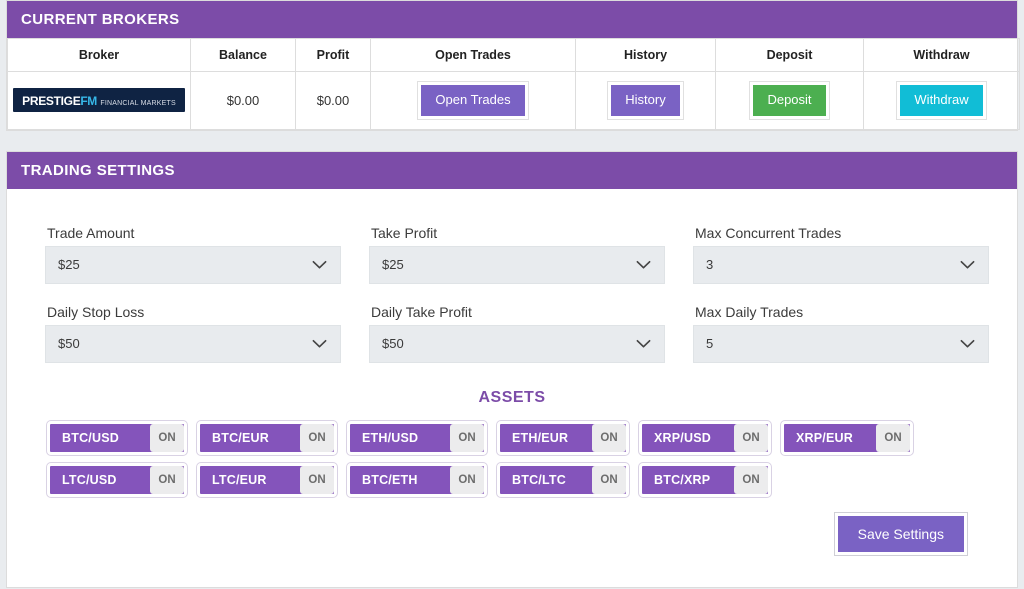  I want to click on withdraw-cell: Withdraw, so click(941, 100).